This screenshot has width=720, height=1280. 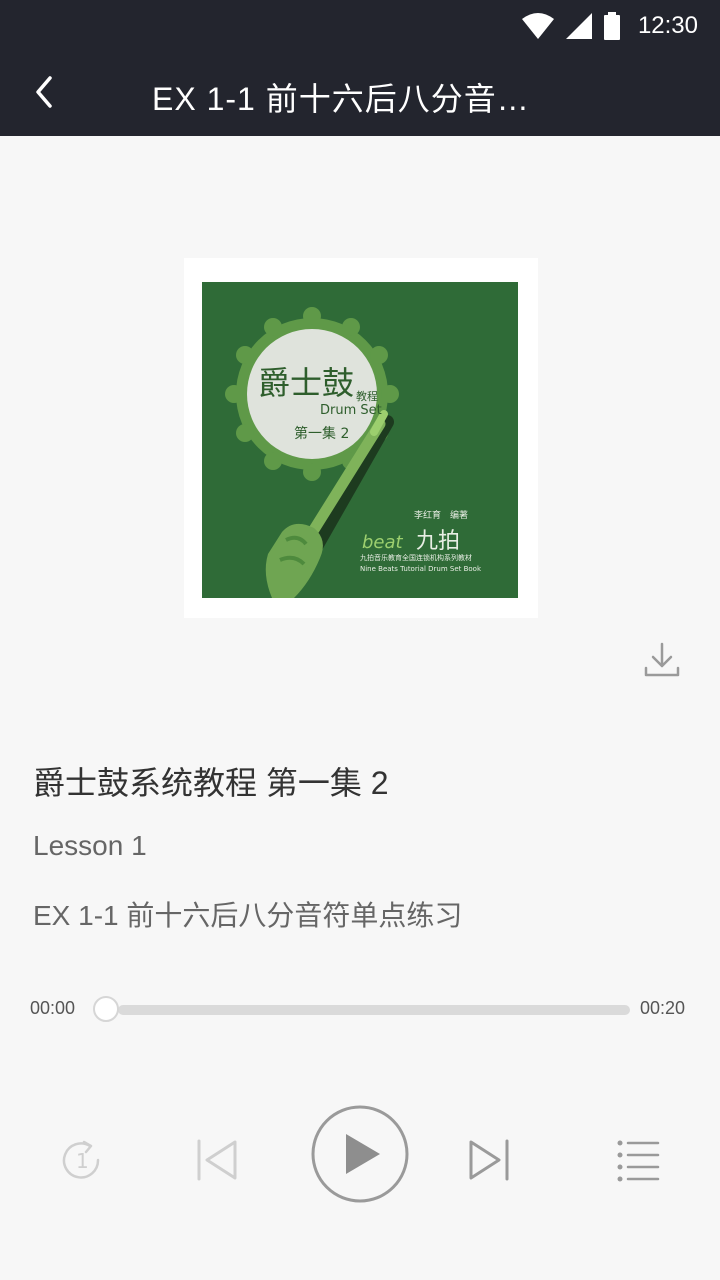 I want to click on status-time: 12:30, so click(x=667, y=25).